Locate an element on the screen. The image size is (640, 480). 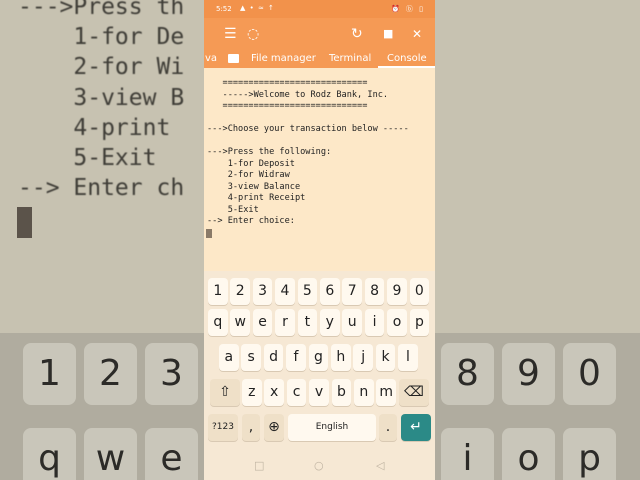
tab-terminal: Terminal is located at coordinates (350, 58).